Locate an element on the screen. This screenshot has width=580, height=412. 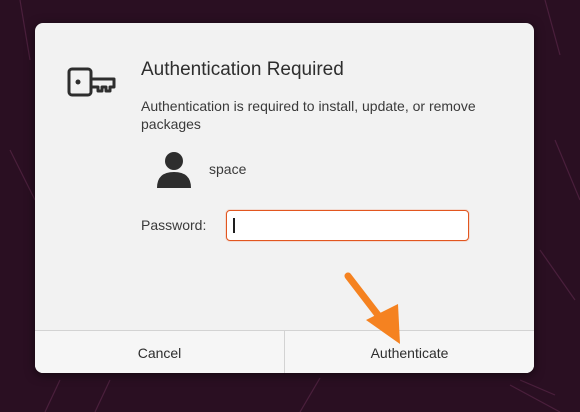
password-field is located at coordinates (347, 225).